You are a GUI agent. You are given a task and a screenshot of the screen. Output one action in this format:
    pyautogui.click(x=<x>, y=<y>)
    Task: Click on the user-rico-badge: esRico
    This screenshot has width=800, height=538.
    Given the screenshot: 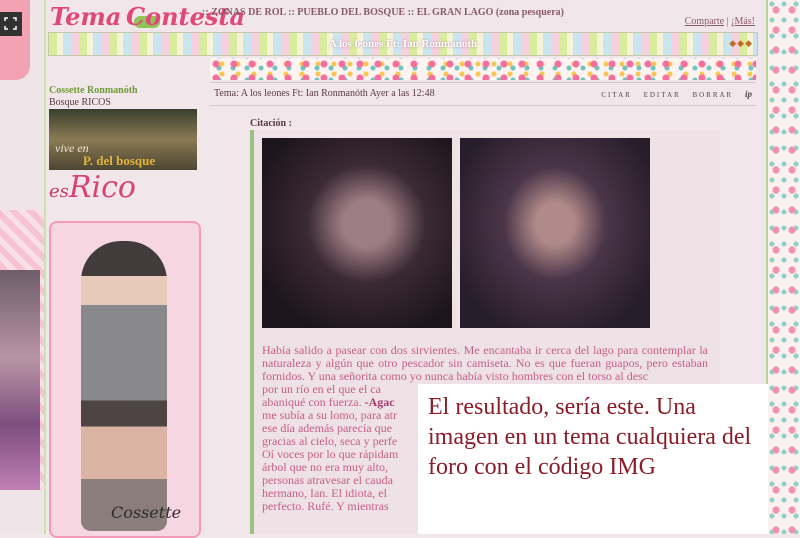 What is the action you would take?
    pyautogui.click(x=92, y=187)
    